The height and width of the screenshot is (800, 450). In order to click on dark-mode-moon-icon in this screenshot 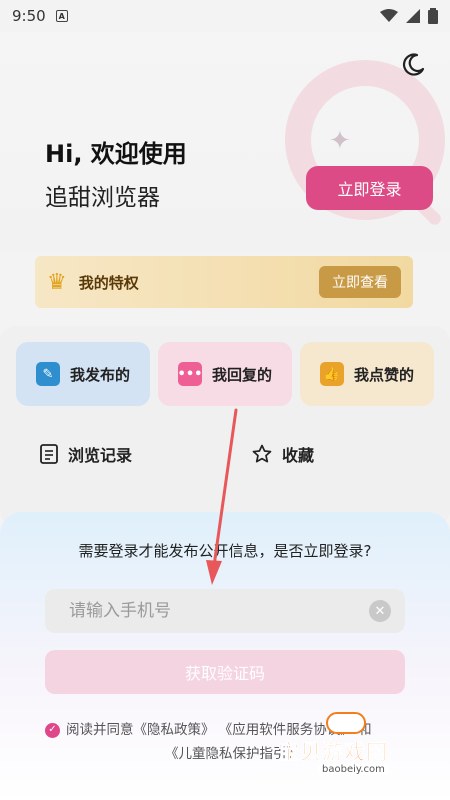, I will do `click(413, 65)`.